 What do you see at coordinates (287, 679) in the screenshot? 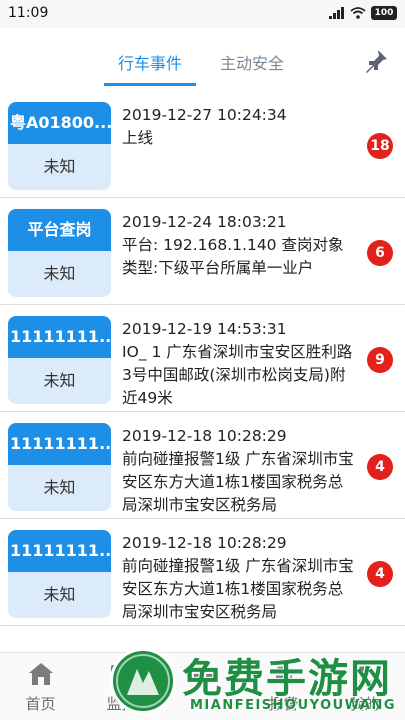
I see `watermark-title: 免费手游网` at bounding box center [287, 679].